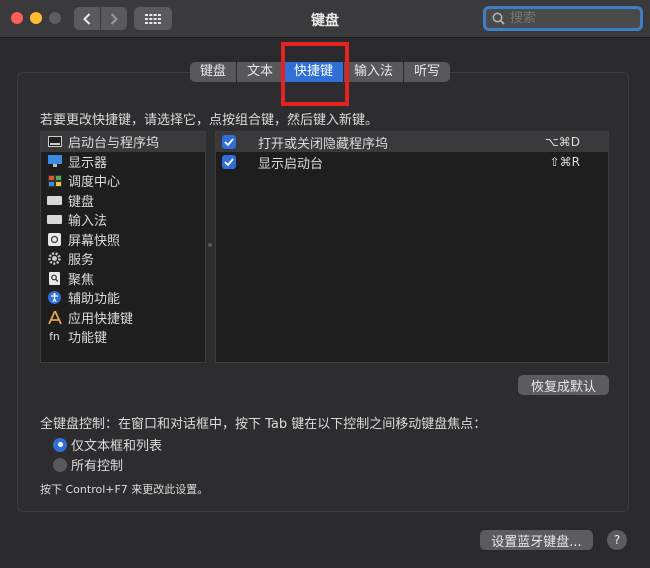 The height and width of the screenshot is (568, 650). I want to click on category-label: 应用快捷键, so click(101, 319).